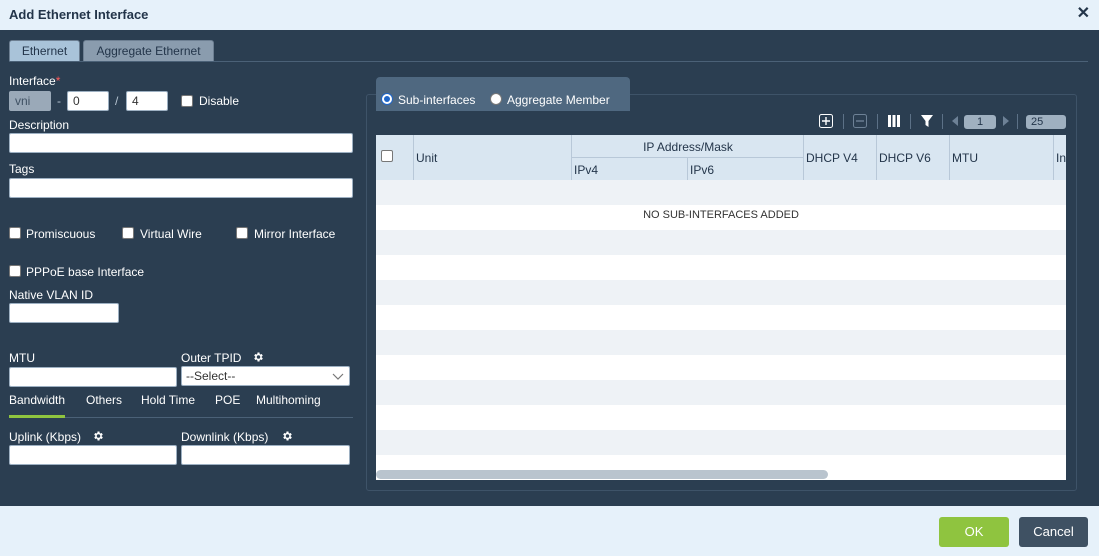  I want to click on description-input, so click(181, 143).